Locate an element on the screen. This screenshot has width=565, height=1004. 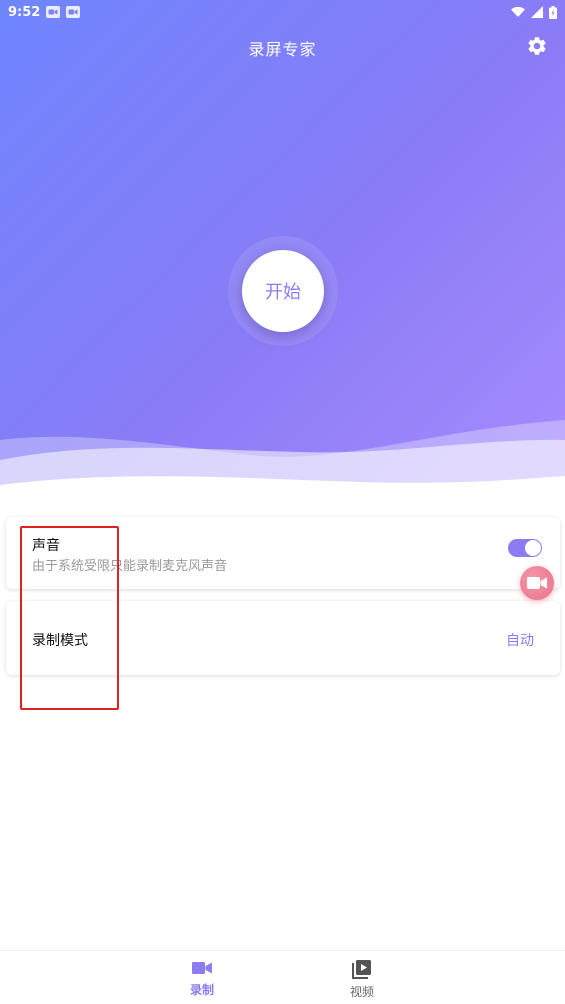
wifi-icon is located at coordinates (518, 11).